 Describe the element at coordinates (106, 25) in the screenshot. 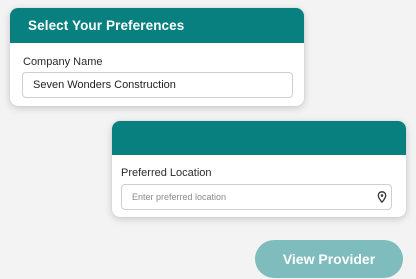

I see `preferences-card-title: Select Your Preferences` at that location.